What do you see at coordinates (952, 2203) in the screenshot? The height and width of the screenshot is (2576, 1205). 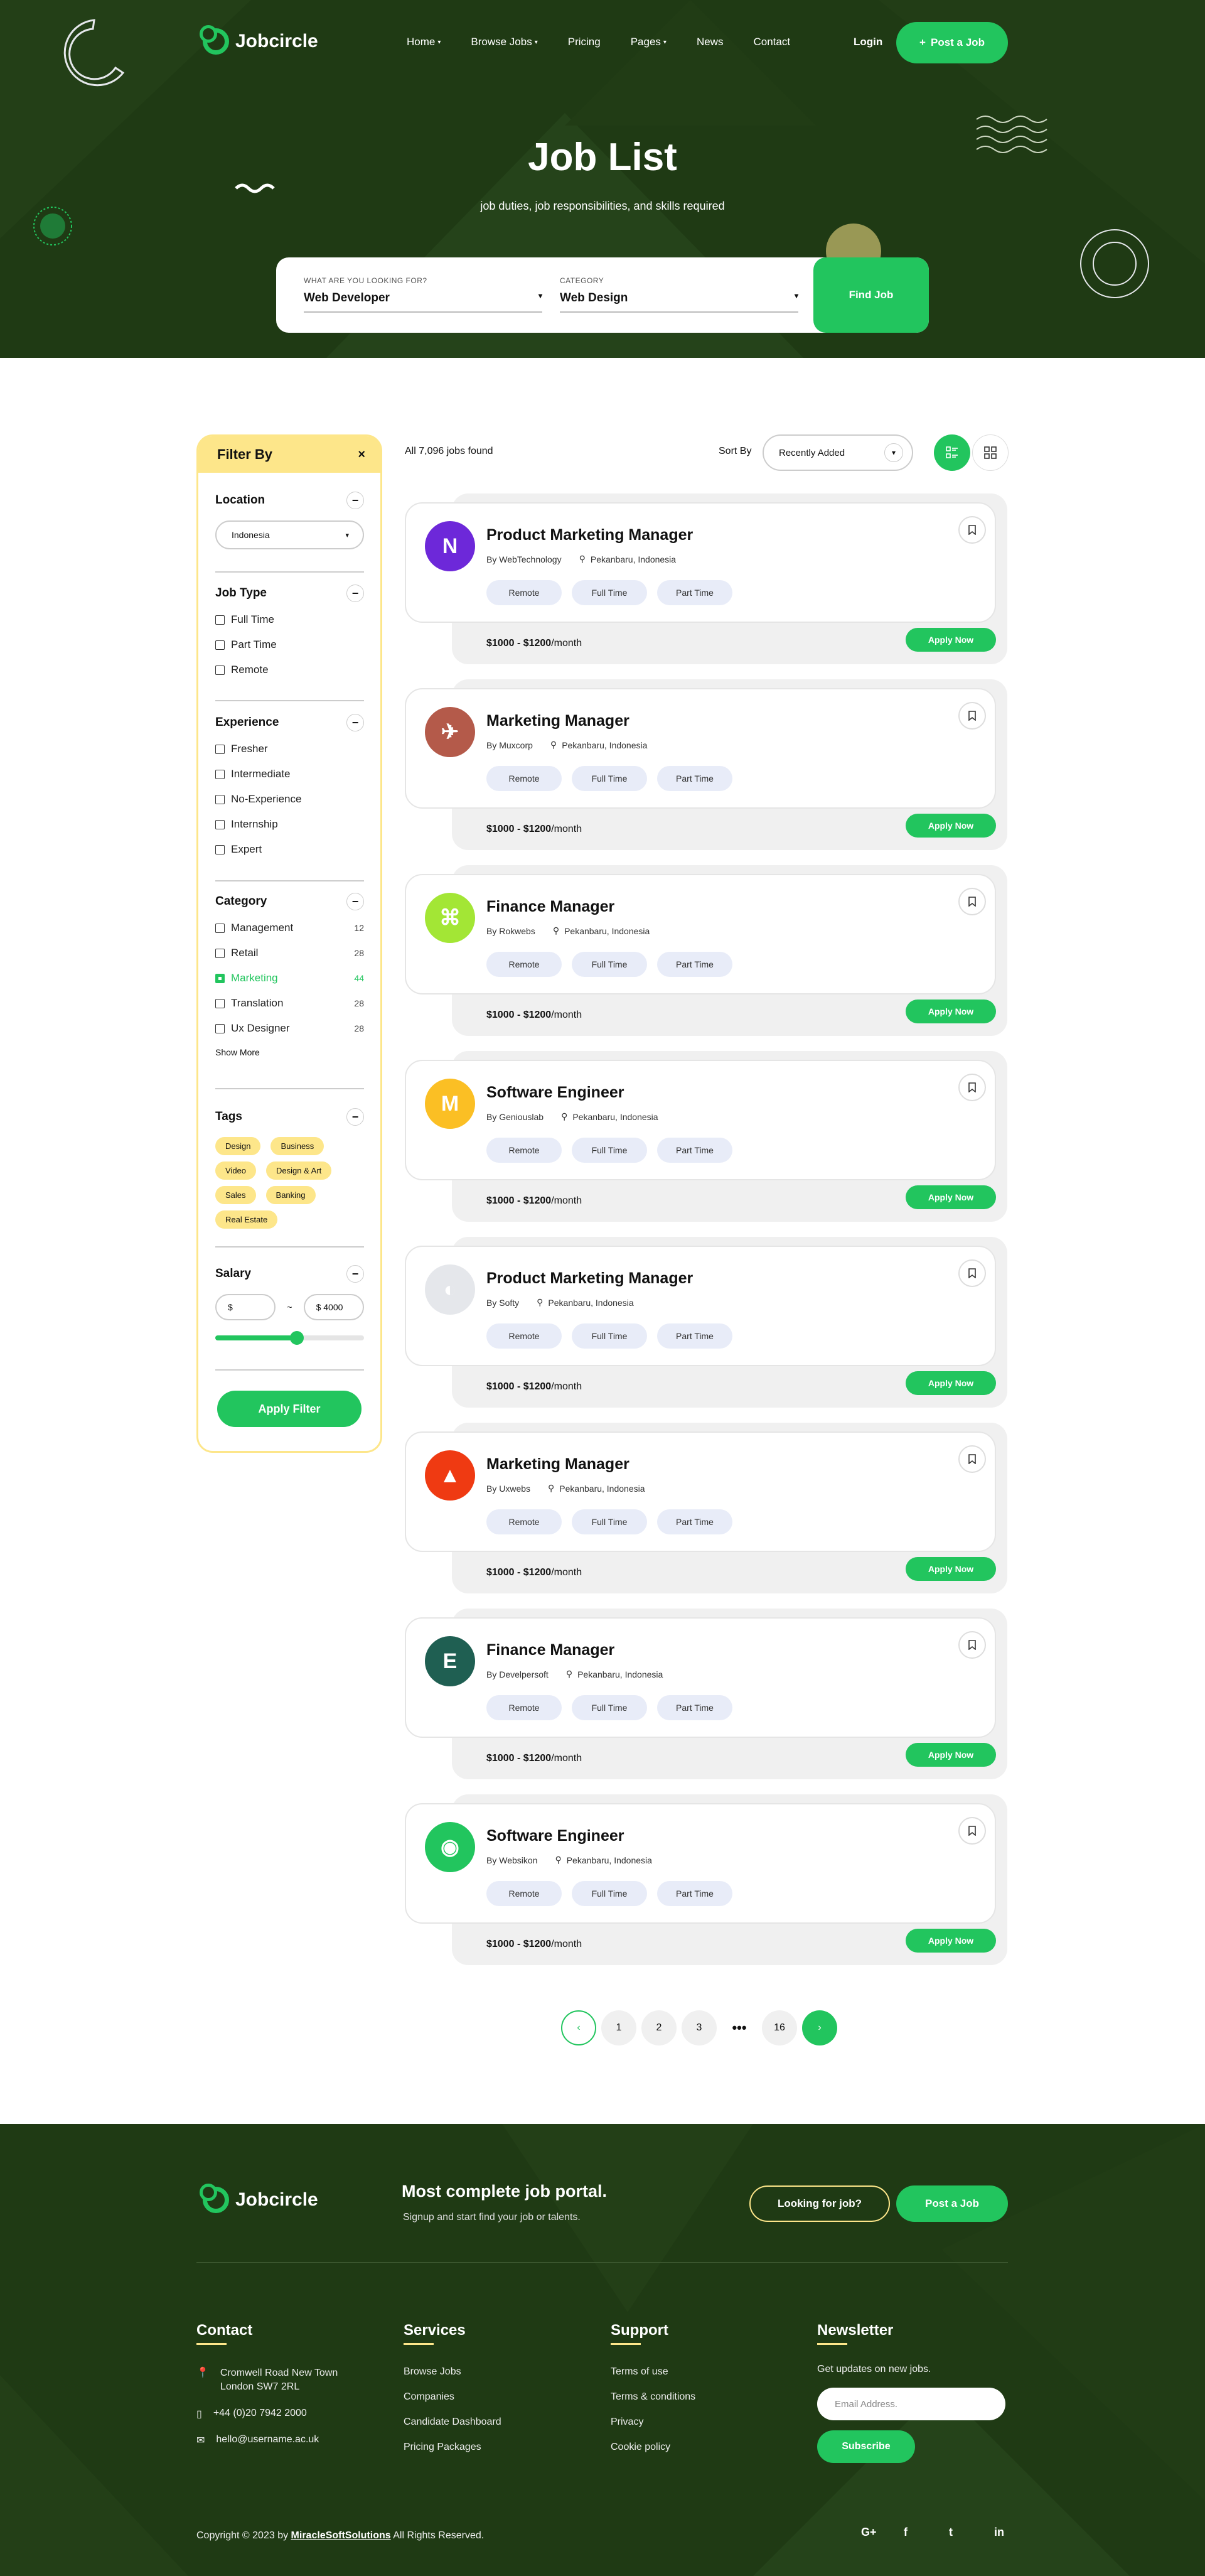 I see `footer-post-job-button: Post a Job` at bounding box center [952, 2203].